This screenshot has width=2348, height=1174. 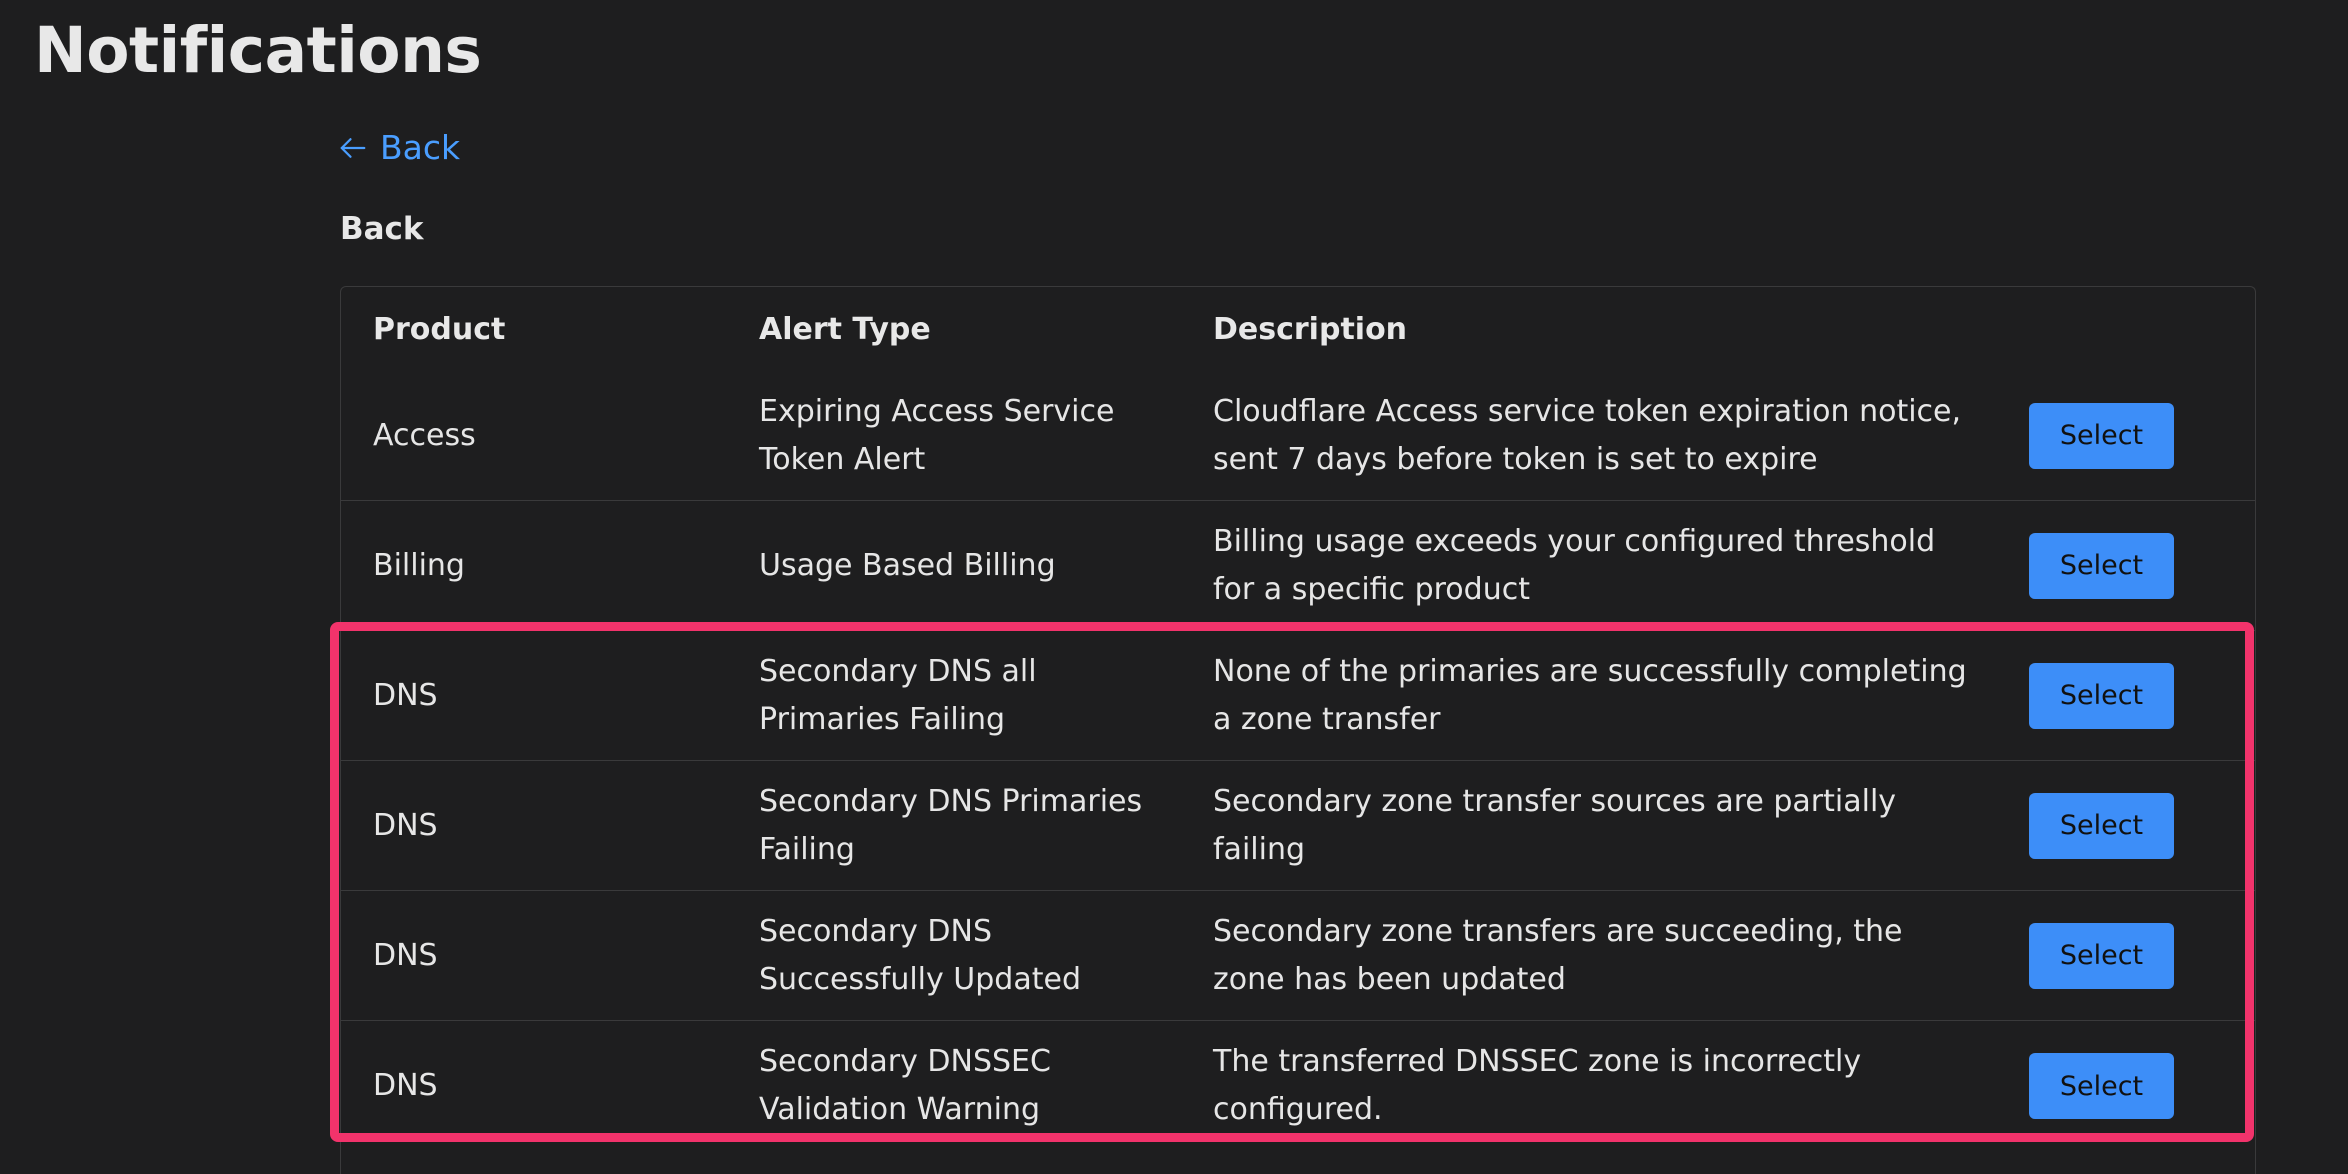 What do you see at coordinates (424, 435) in the screenshot?
I see `product-cell: Access` at bounding box center [424, 435].